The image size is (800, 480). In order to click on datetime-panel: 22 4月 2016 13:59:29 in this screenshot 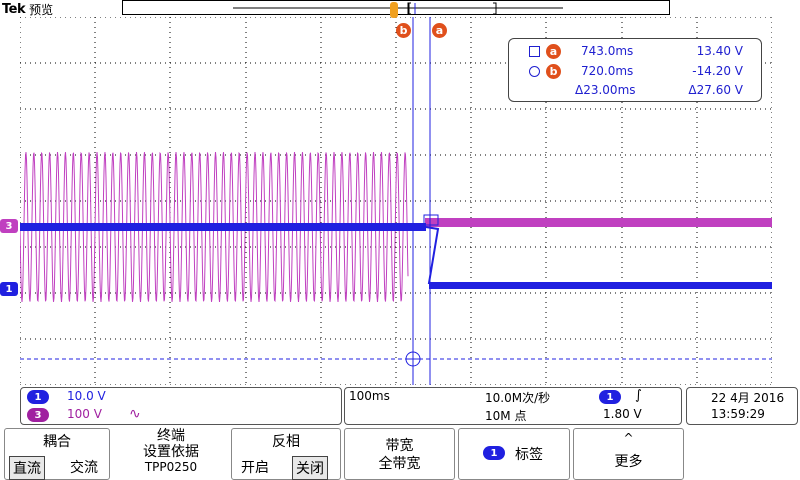, I will do `click(742, 406)`.